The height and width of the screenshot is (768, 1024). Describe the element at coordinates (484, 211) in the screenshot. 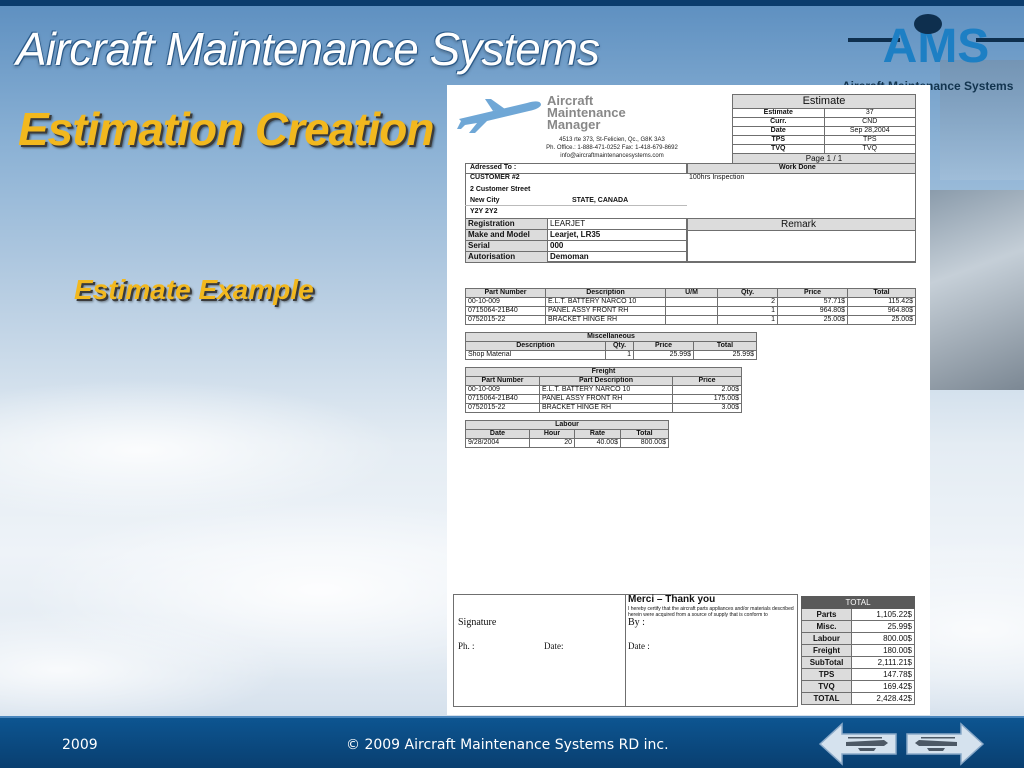

I see `customer-postal: Y2Y 2Y2` at that location.